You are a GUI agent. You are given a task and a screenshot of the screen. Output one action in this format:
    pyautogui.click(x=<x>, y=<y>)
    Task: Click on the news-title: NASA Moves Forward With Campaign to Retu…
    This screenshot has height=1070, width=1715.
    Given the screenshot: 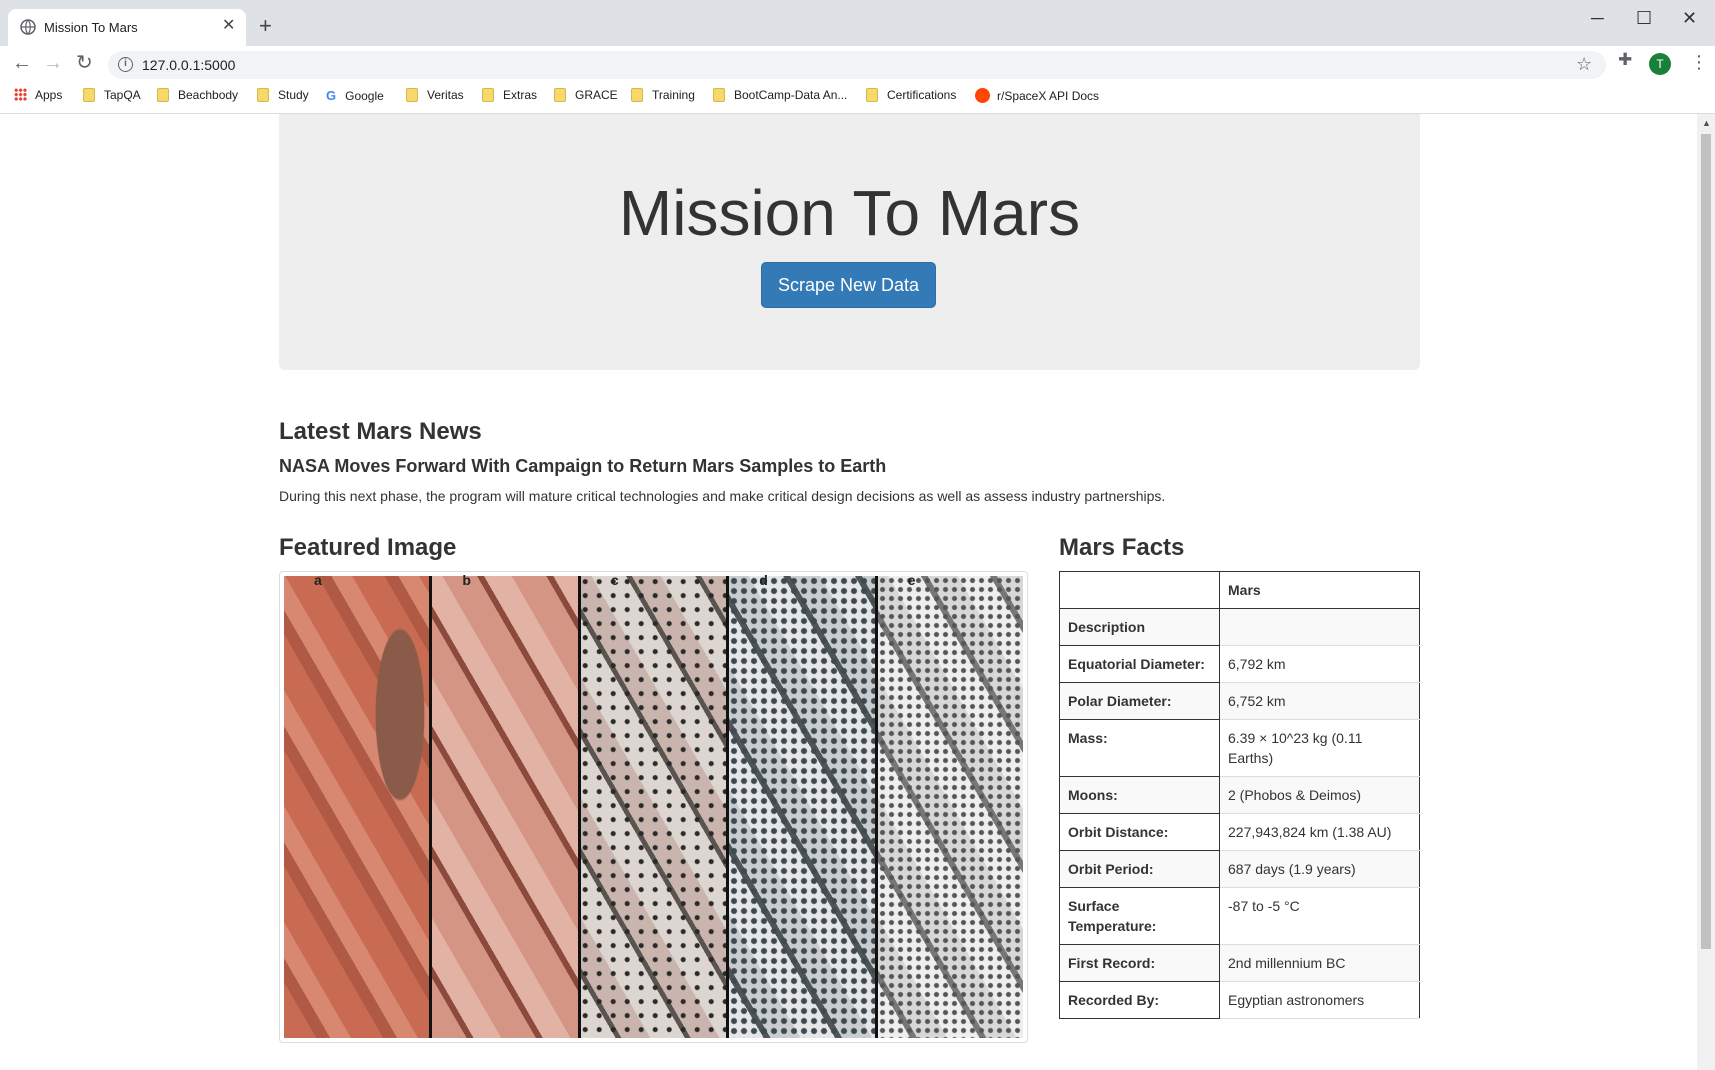 What is the action you would take?
    pyautogui.click(x=583, y=466)
    